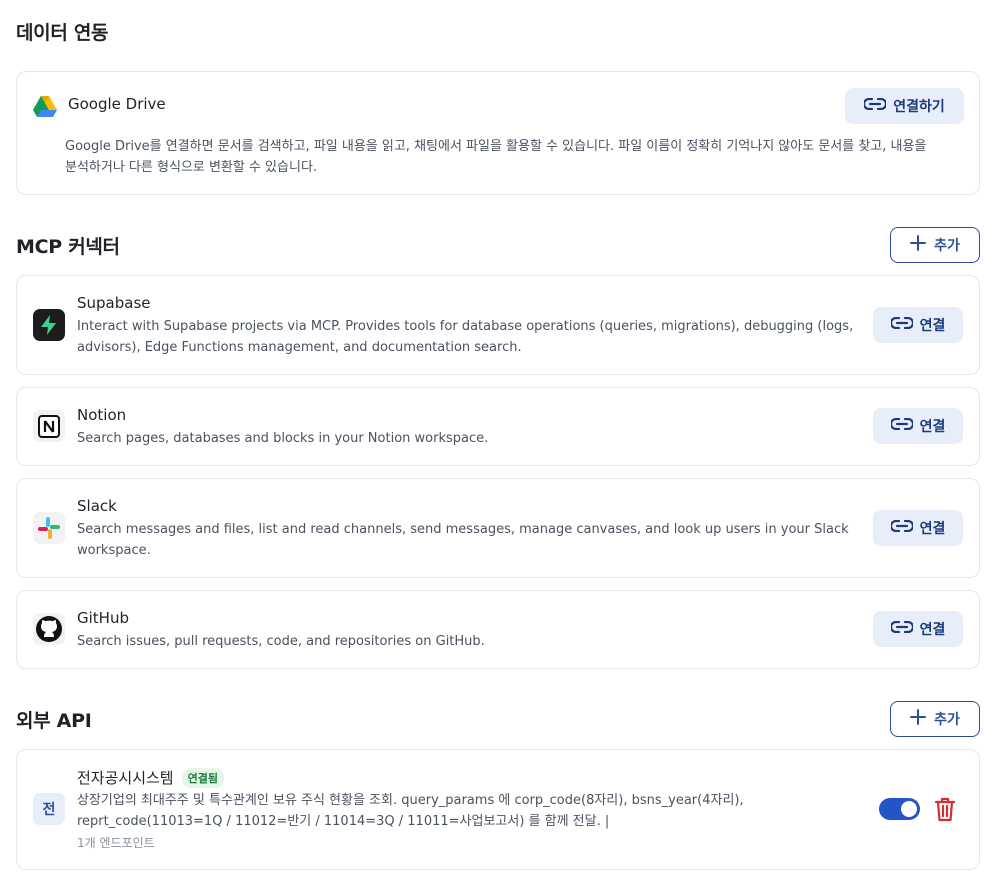 This screenshot has height=880, width=996. What do you see at coordinates (947, 720) in the screenshot?
I see `api-add-label: 추가` at bounding box center [947, 720].